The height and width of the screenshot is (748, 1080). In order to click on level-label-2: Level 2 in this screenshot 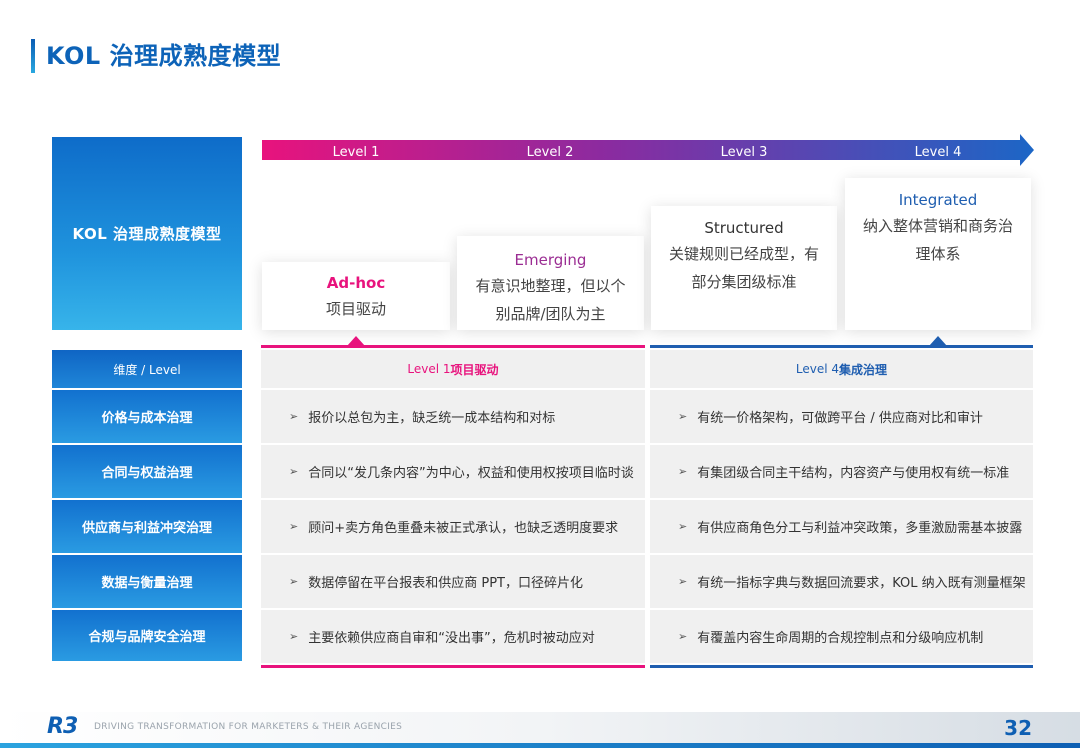, I will do `click(550, 152)`.